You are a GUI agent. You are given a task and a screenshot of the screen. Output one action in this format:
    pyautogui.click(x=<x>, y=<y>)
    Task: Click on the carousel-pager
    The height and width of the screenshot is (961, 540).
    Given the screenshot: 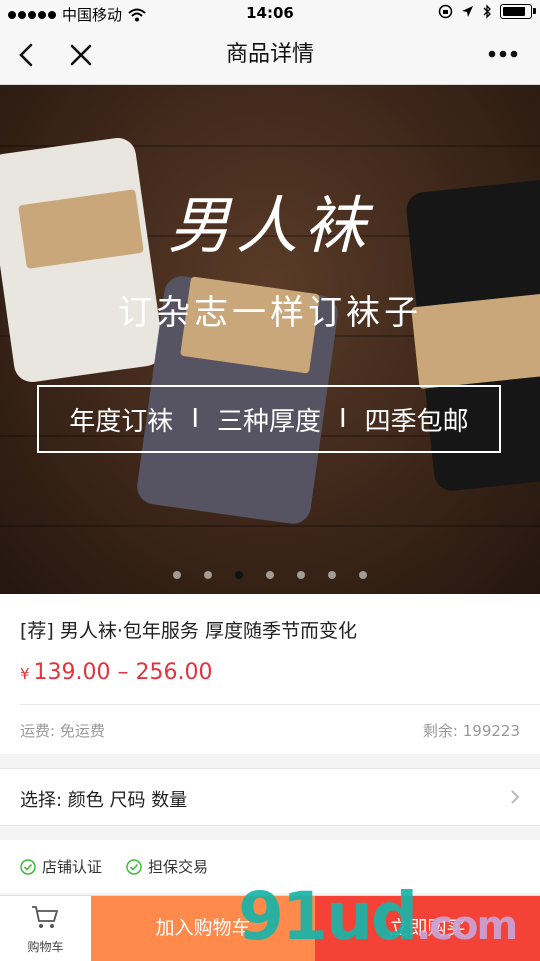 What is the action you would take?
    pyautogui.click(x=270, y=575)
    